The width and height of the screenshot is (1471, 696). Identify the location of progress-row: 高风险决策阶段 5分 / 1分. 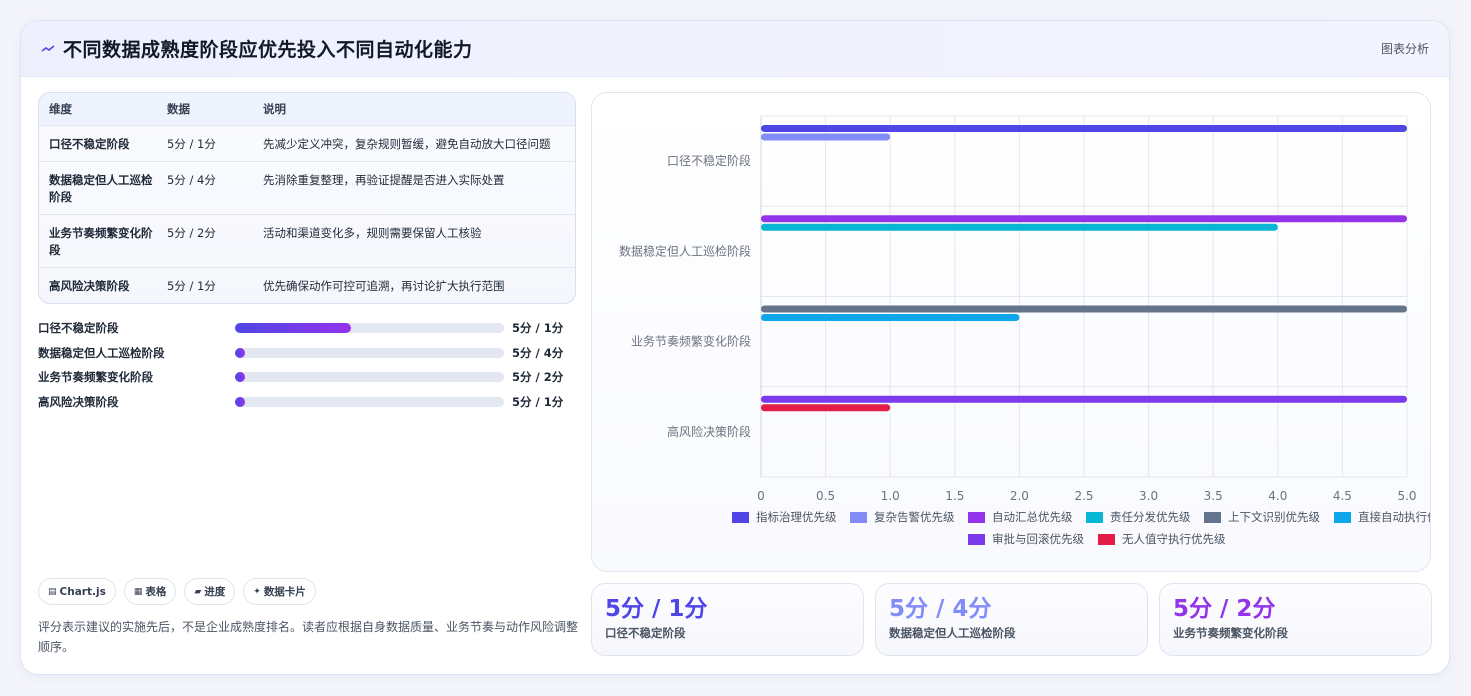
(308, 402).